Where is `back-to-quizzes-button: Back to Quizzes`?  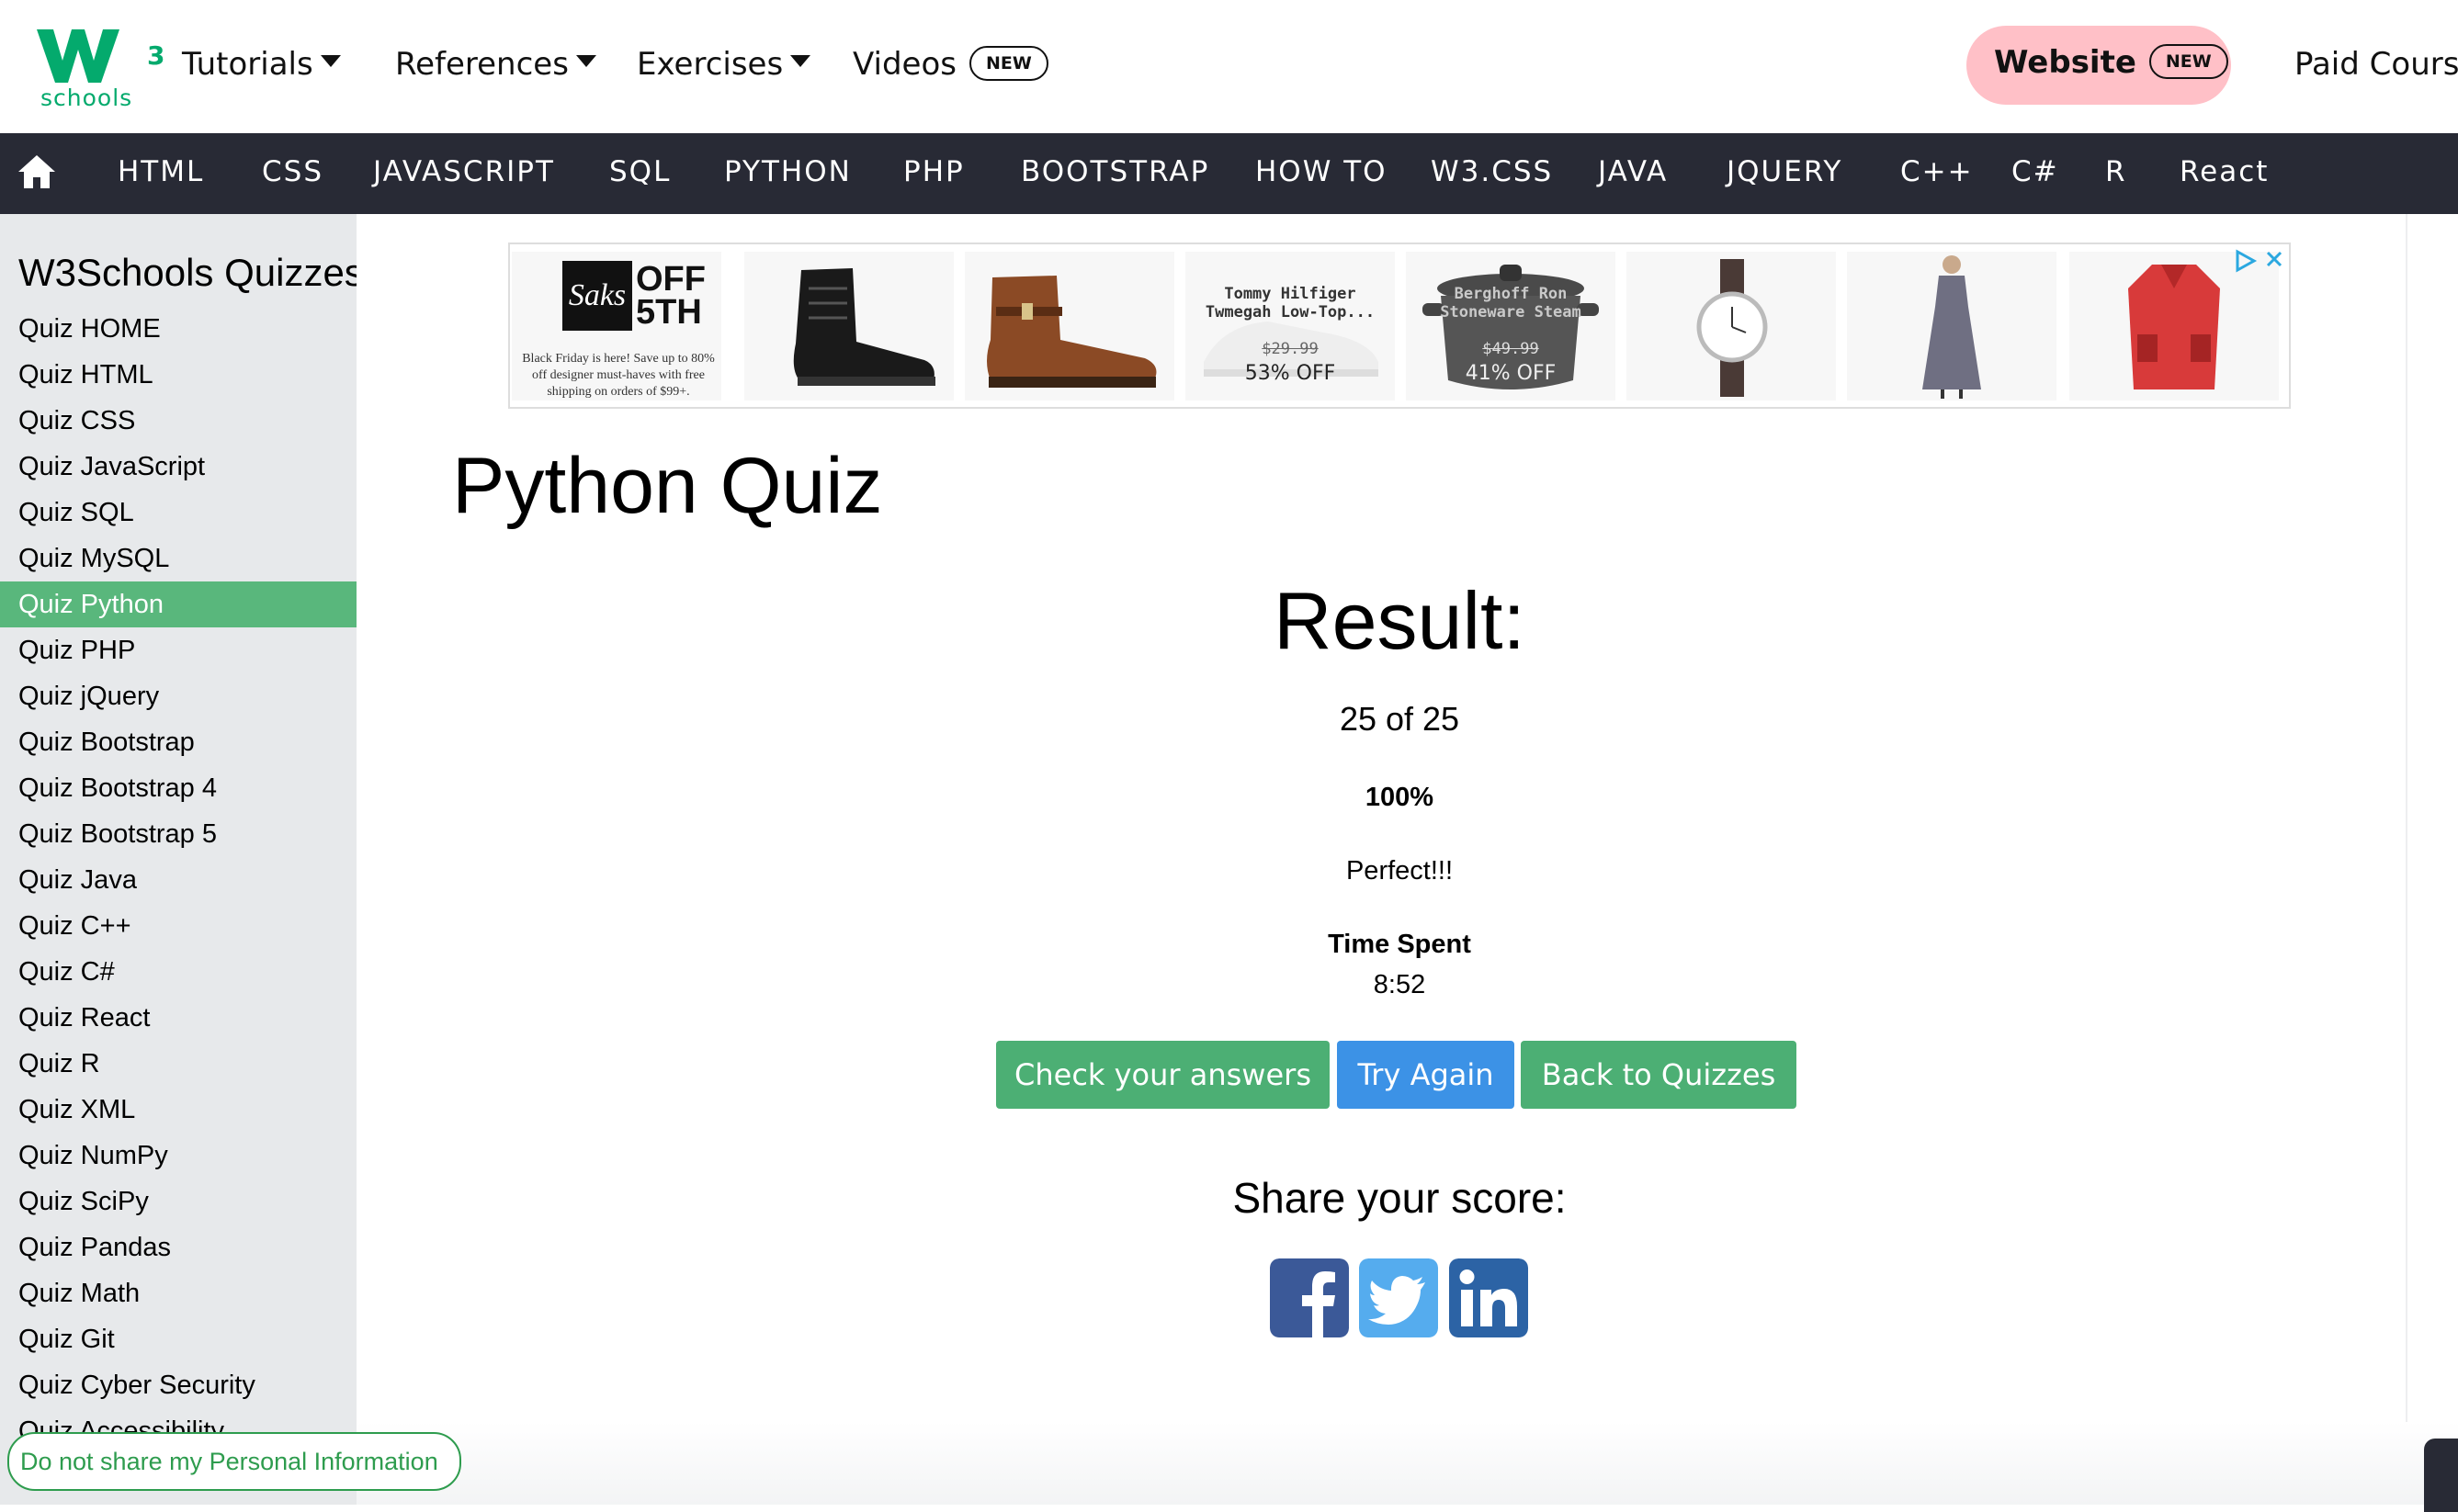 back-to-quizzes-button: Back to Quizzes is located at coordinates (1659, 1075).